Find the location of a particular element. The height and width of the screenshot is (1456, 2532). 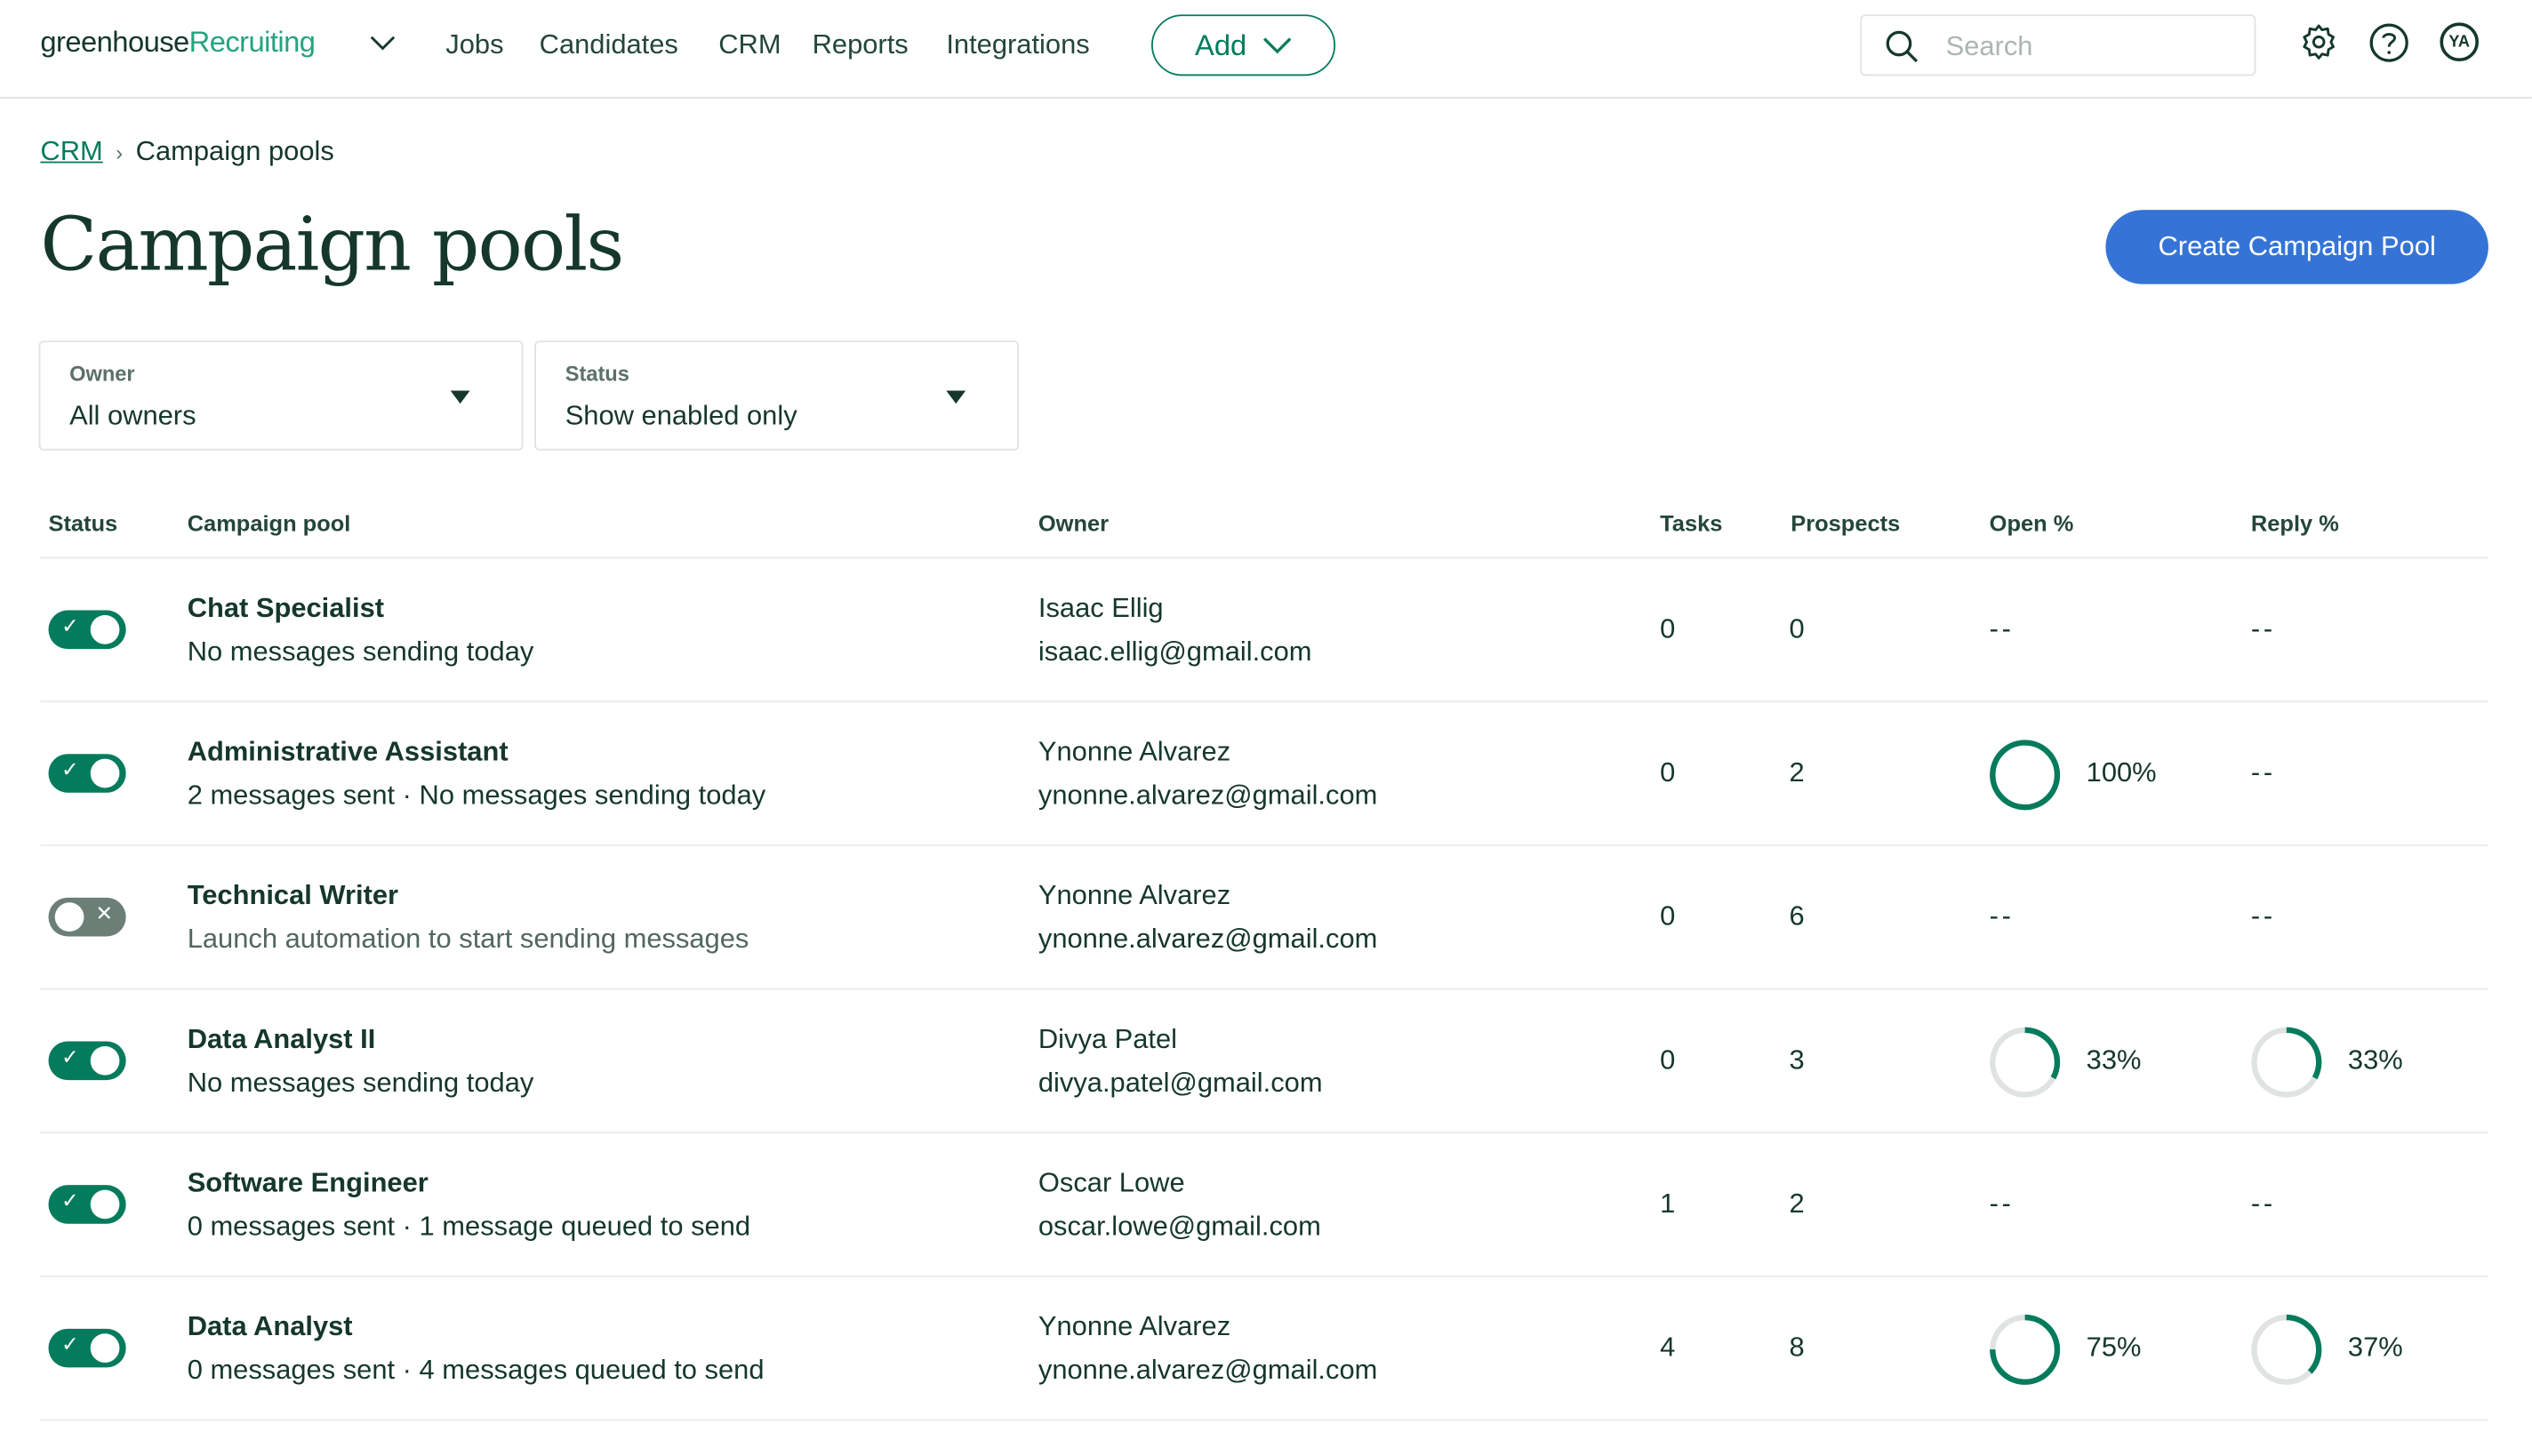

ring-progress is located at coordinates (2025, 775).